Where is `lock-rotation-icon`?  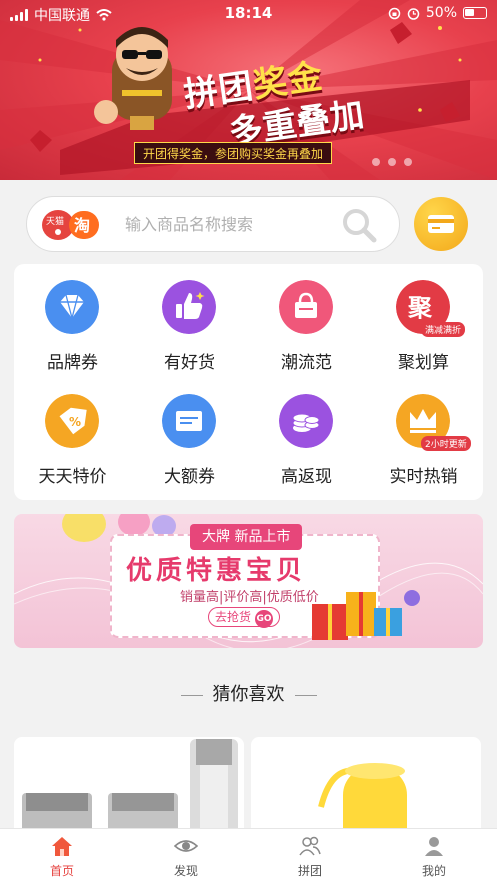 lock-rotation-icon is located at coordinates (394, 13).